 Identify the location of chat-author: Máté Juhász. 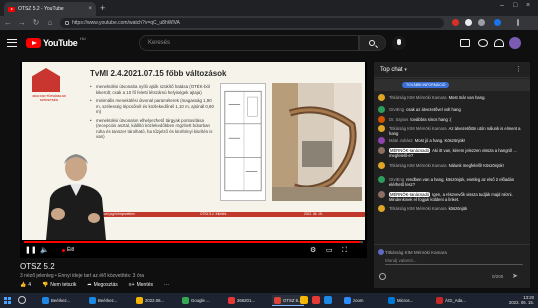
(401, 140).